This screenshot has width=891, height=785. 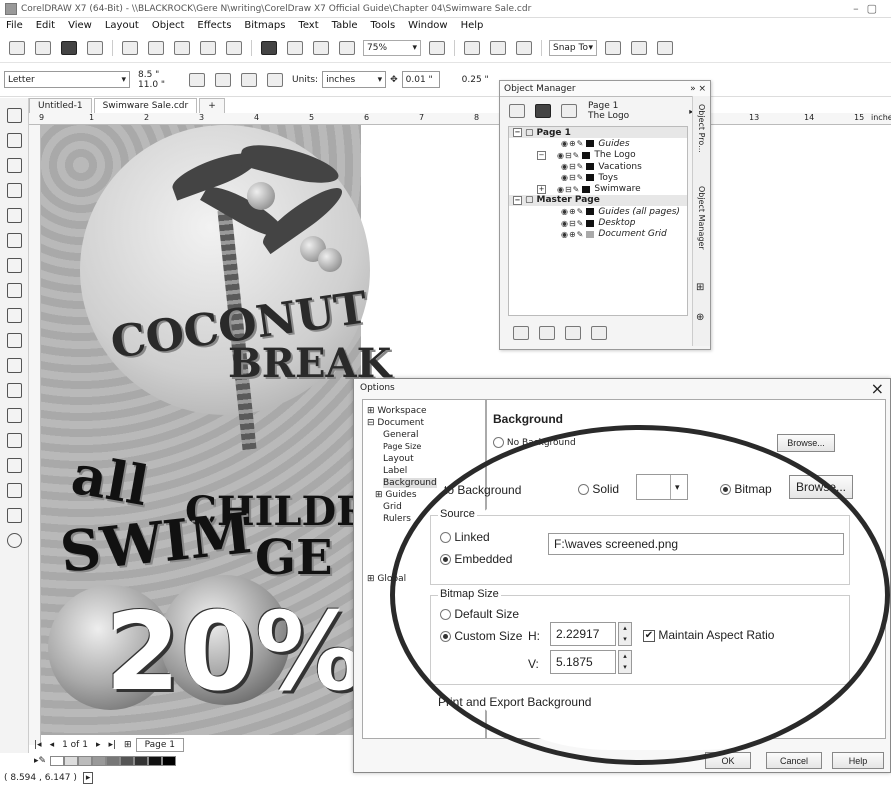 I want to click on new-document-icon, so click(x=17, y=47).